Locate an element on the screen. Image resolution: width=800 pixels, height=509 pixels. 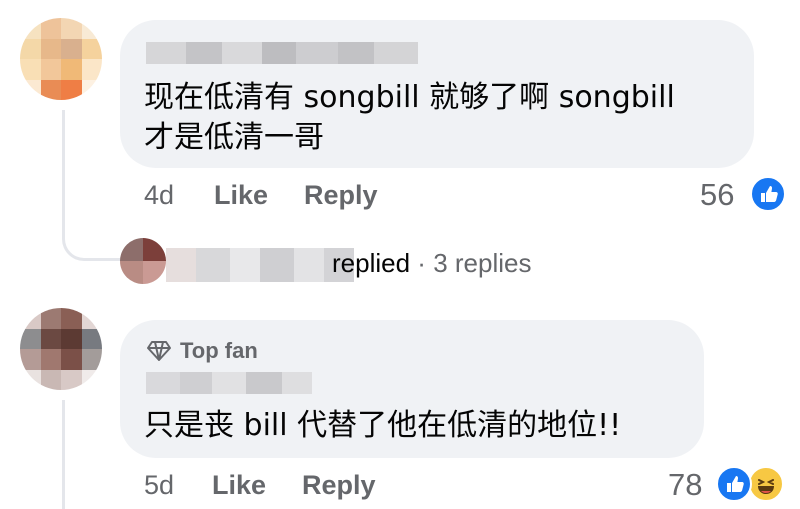
reply-avatar is located at coordinates (143, 261).